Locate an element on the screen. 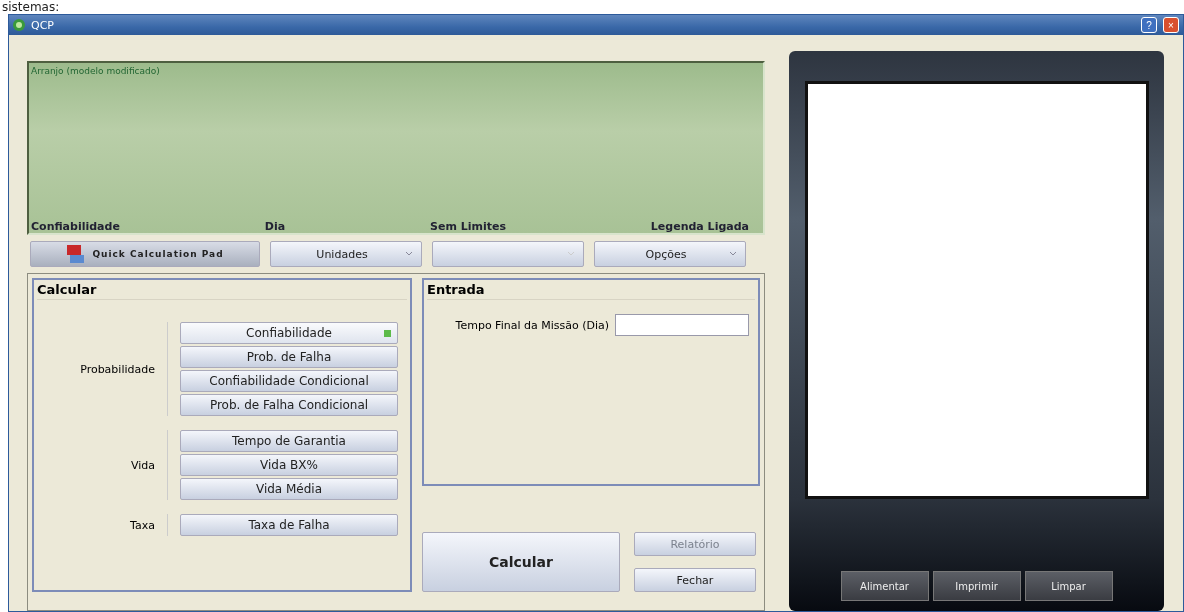  plot-title: Arranjo (modelo modificado) is located at coordinates (95, 71).